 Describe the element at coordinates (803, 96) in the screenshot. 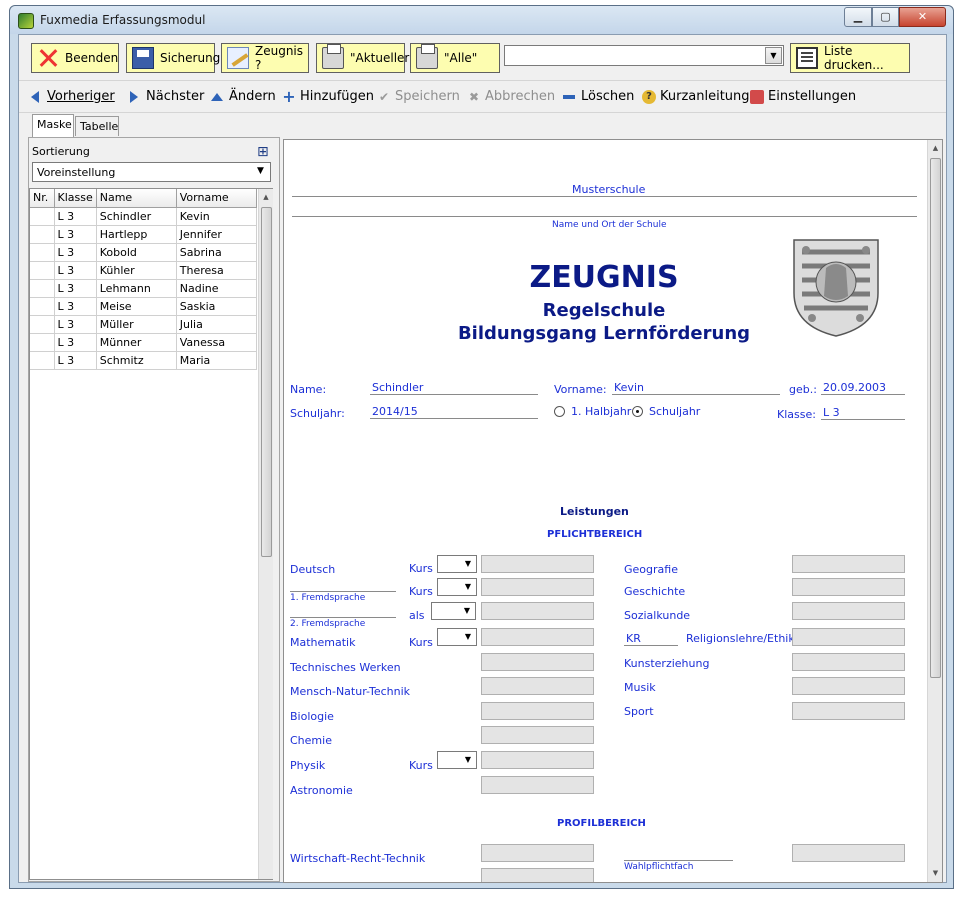

I see `einstellungen-button: Einstellungen` at that location.